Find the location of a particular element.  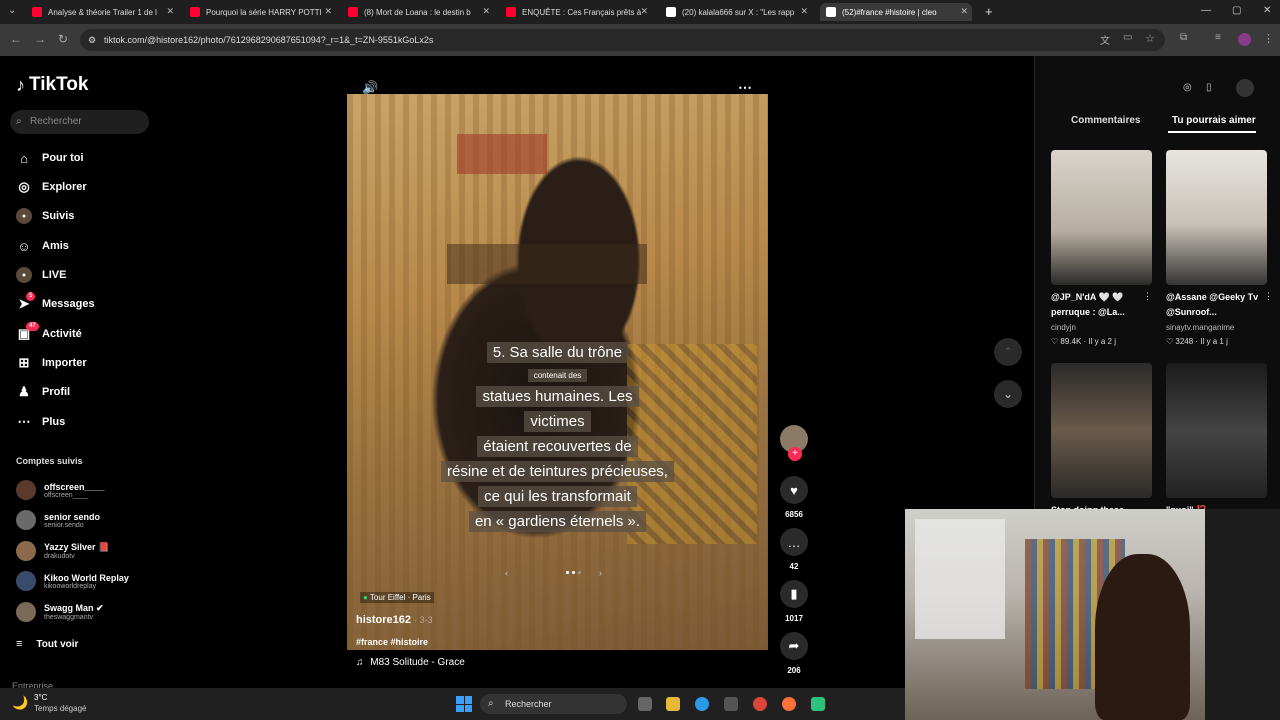

window is located at coordinates (960, 579).